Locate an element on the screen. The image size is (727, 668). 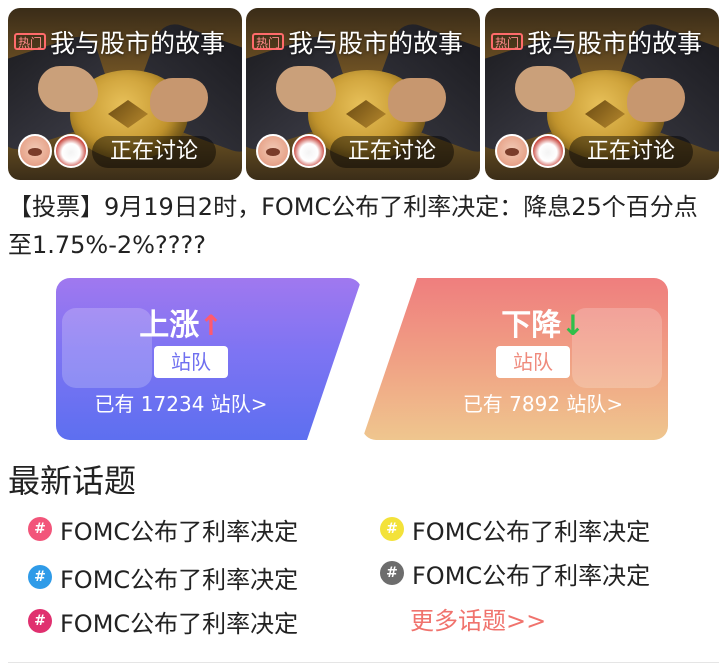
vote-down-count: 已有 7892 站队> is located at coordinates (543, 402).